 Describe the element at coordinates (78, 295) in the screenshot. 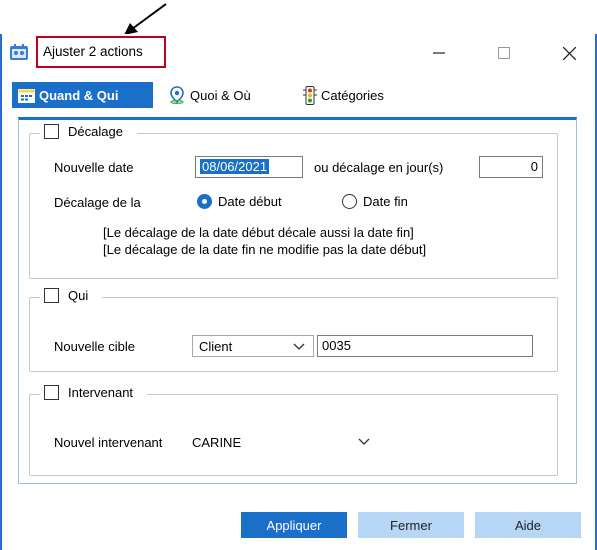

I see `qui-label: Qui` at that location.